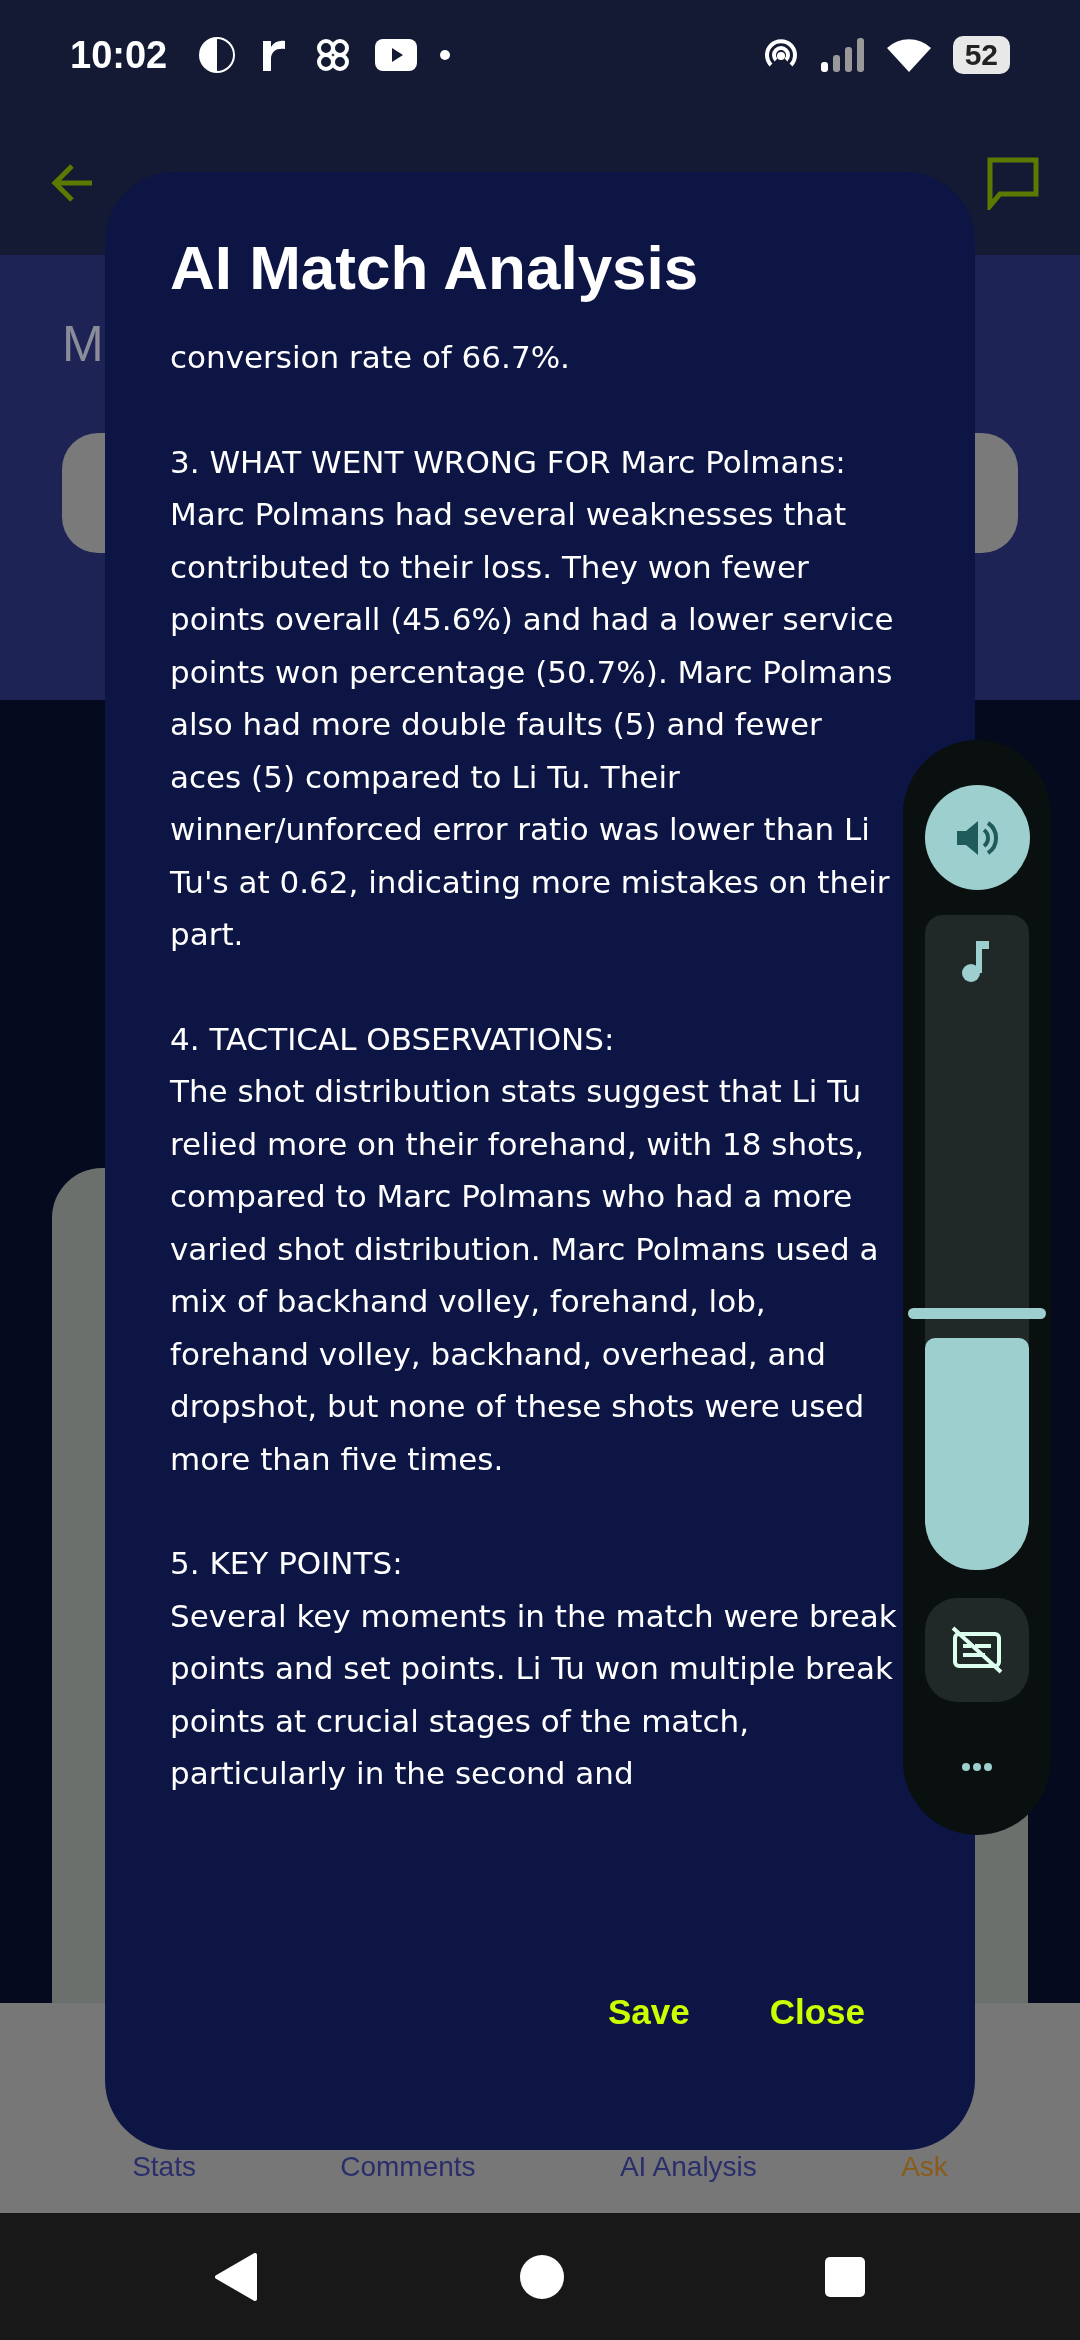 The width and height of the screenshot is (1080, 2340). I want to click on more-icon, so click(977, 1767).